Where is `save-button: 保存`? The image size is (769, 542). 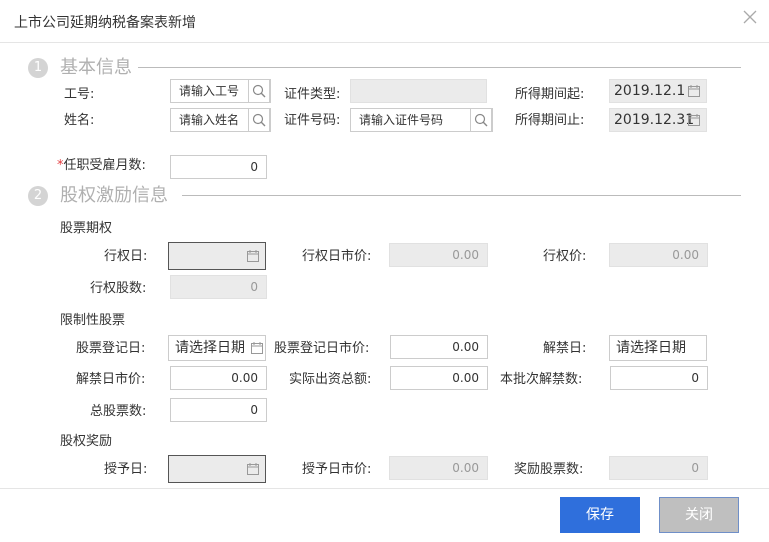 save-button: 保存 is located at coordinates (600, 515).